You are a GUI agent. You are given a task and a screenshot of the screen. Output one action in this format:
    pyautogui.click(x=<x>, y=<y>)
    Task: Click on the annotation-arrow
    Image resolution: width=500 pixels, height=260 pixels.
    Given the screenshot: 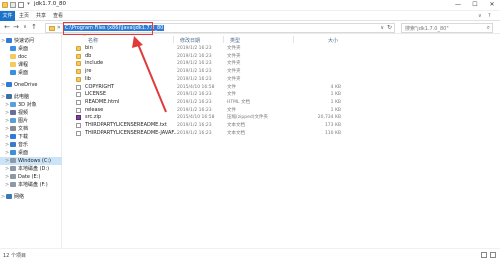 What is the action you would take?
    pyautogui.click(x=149, y=74)
    